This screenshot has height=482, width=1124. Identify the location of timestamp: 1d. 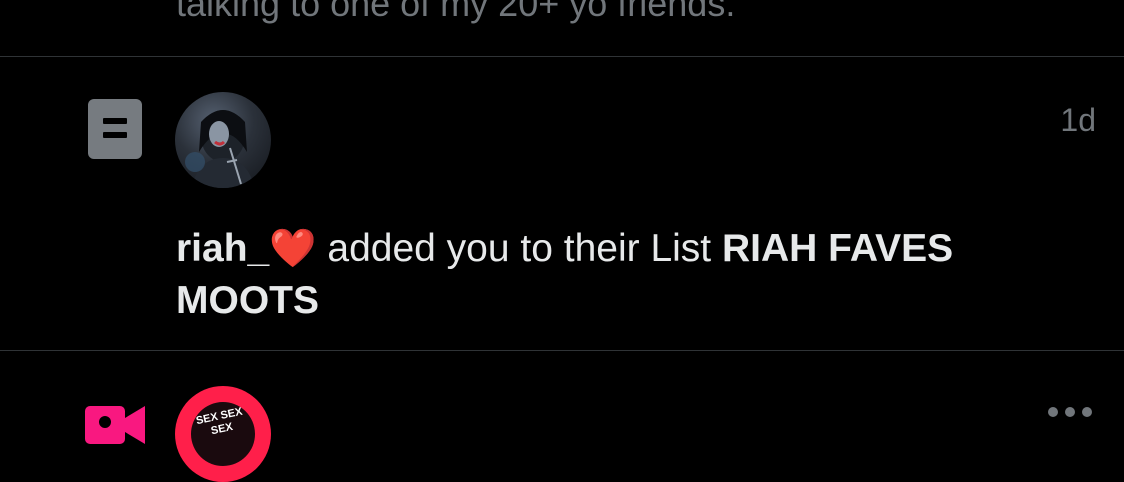
(1078, 120).